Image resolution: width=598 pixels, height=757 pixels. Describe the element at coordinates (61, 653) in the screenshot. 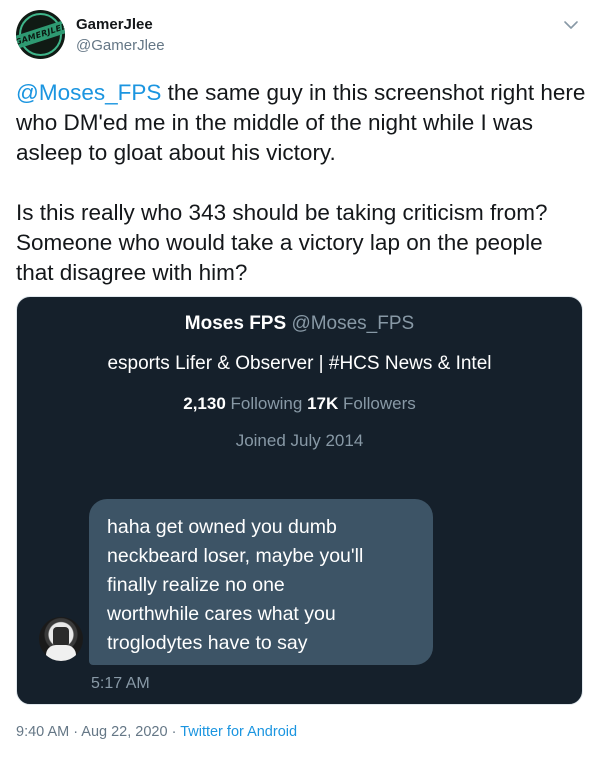

I see `dm-avatar-body` at that location.